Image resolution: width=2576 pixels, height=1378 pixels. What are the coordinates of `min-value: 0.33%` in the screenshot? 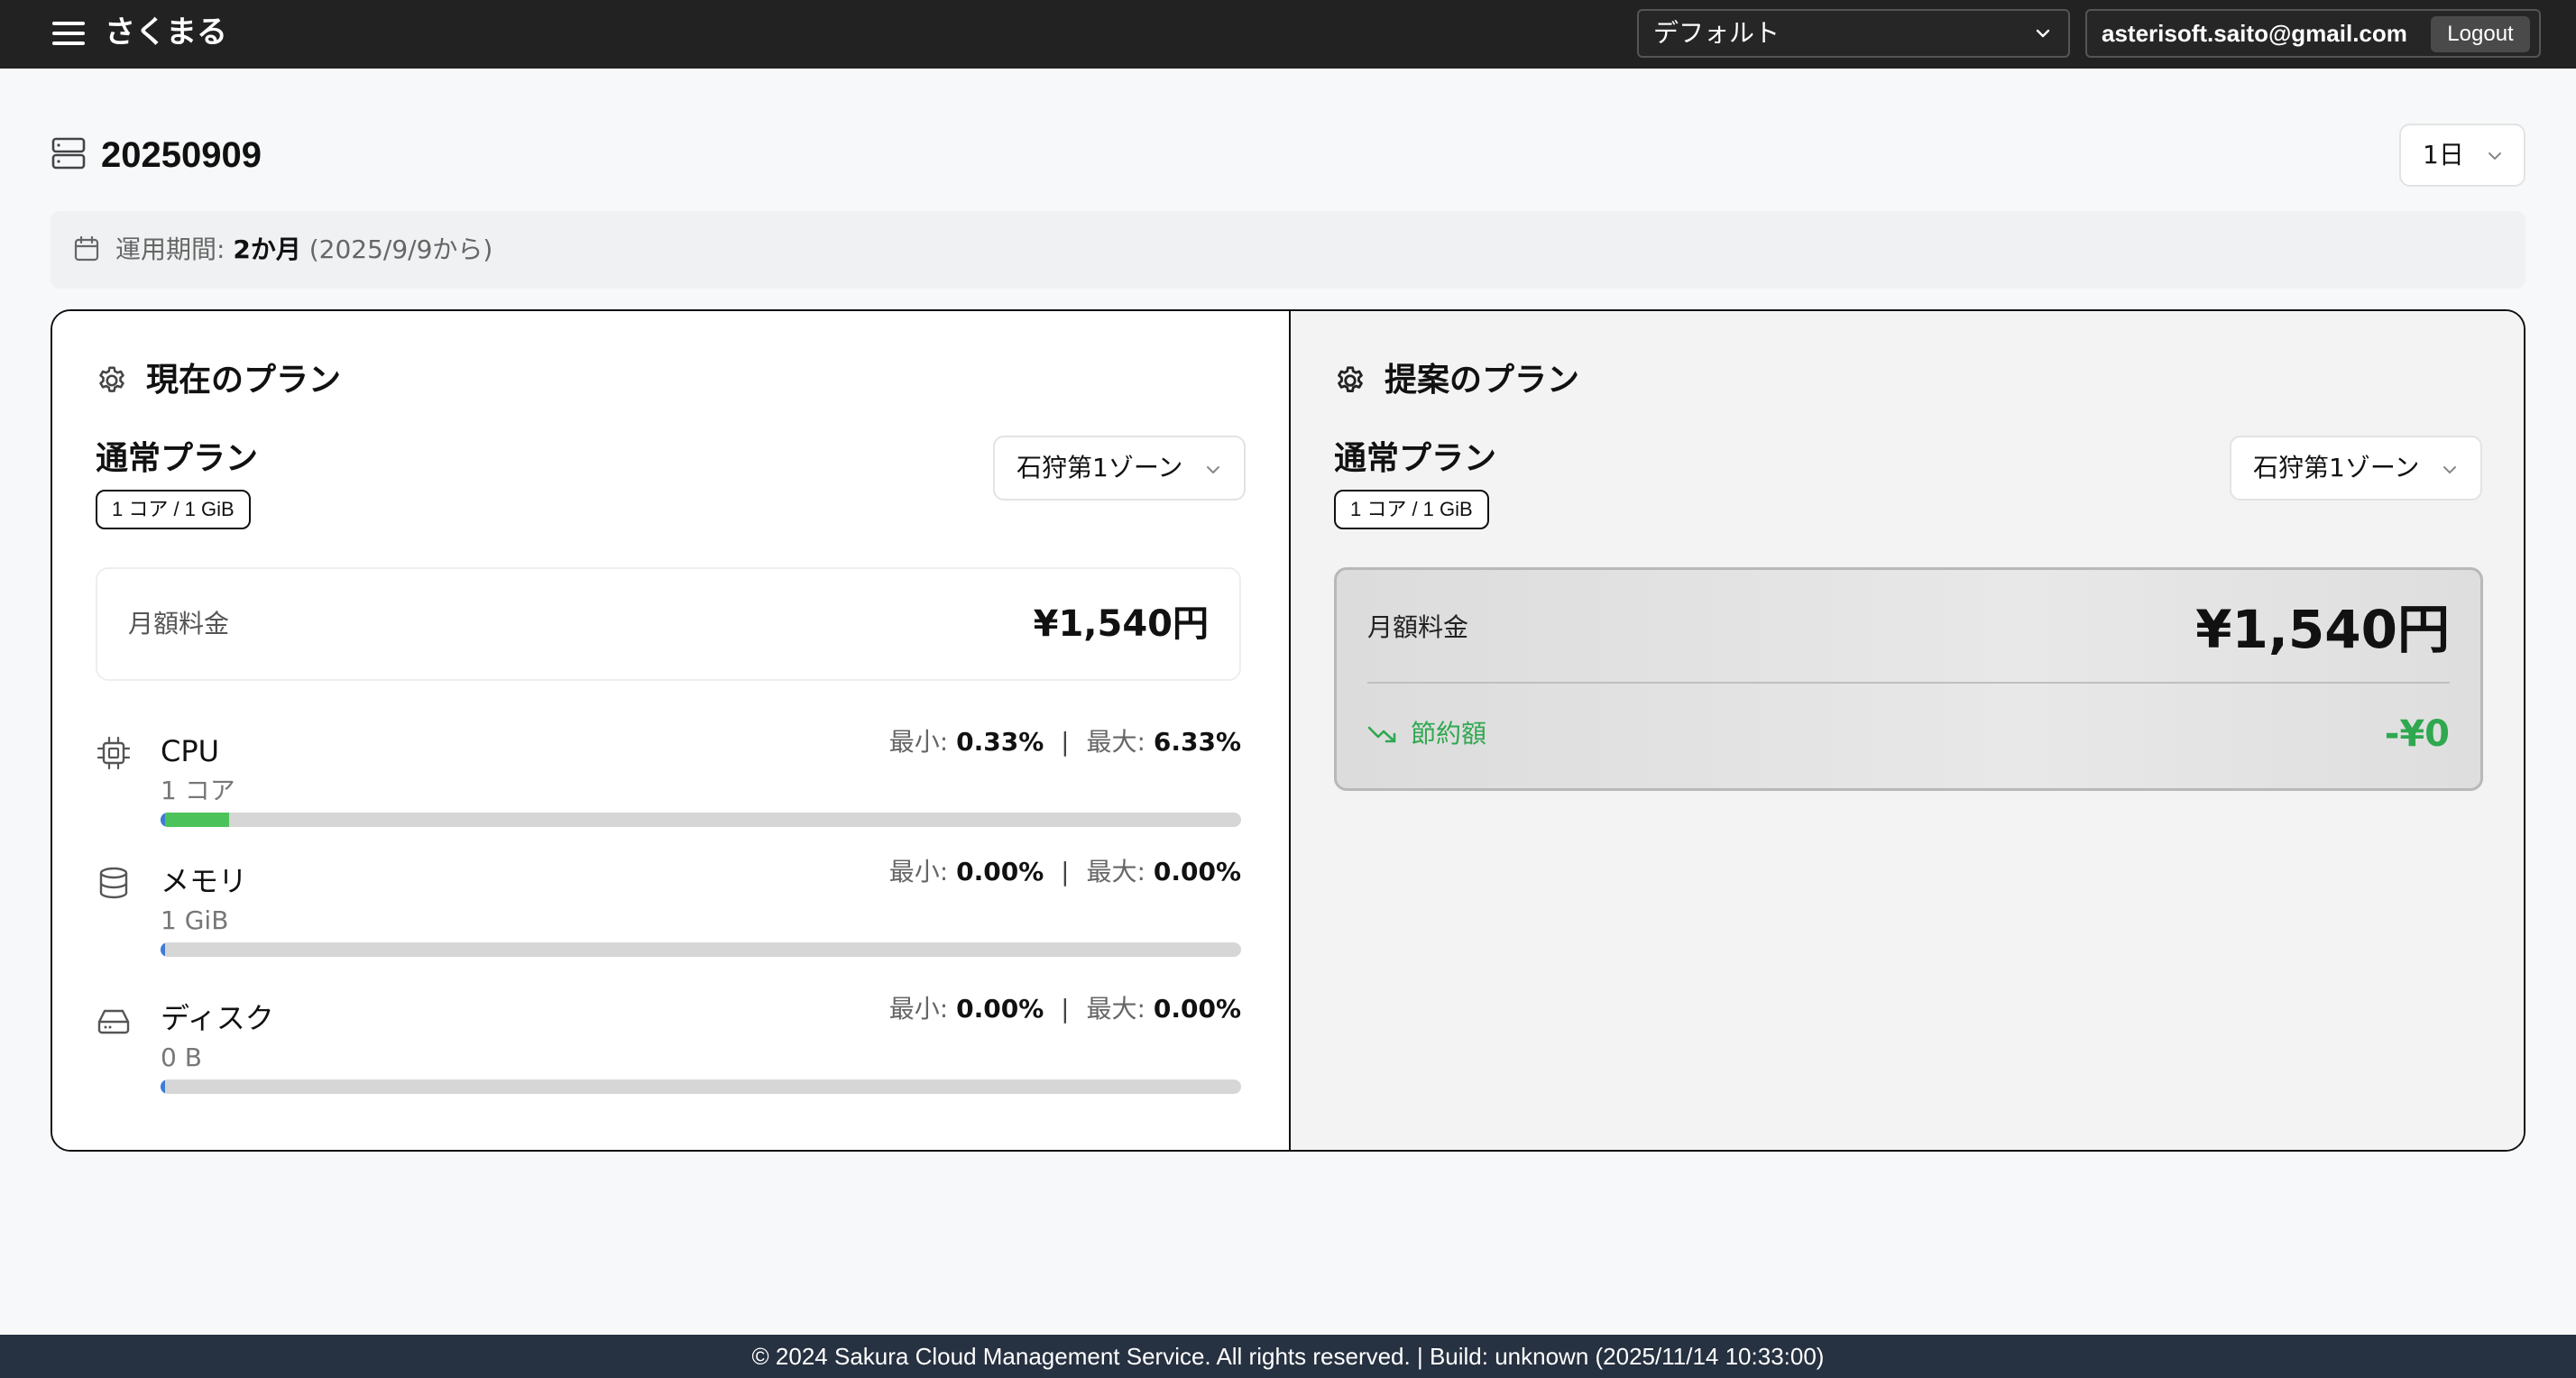 It's located at (1000, 742).